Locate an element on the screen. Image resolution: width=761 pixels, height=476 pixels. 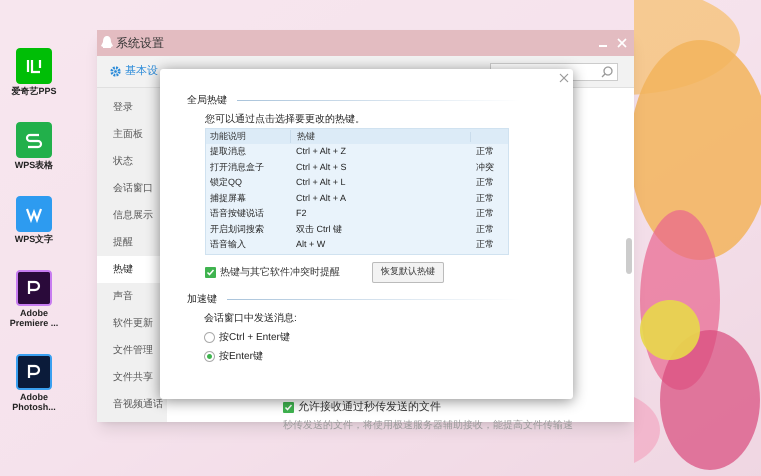
table-cell-text: 打开消息盒子 is located at coordinates (237, 167).